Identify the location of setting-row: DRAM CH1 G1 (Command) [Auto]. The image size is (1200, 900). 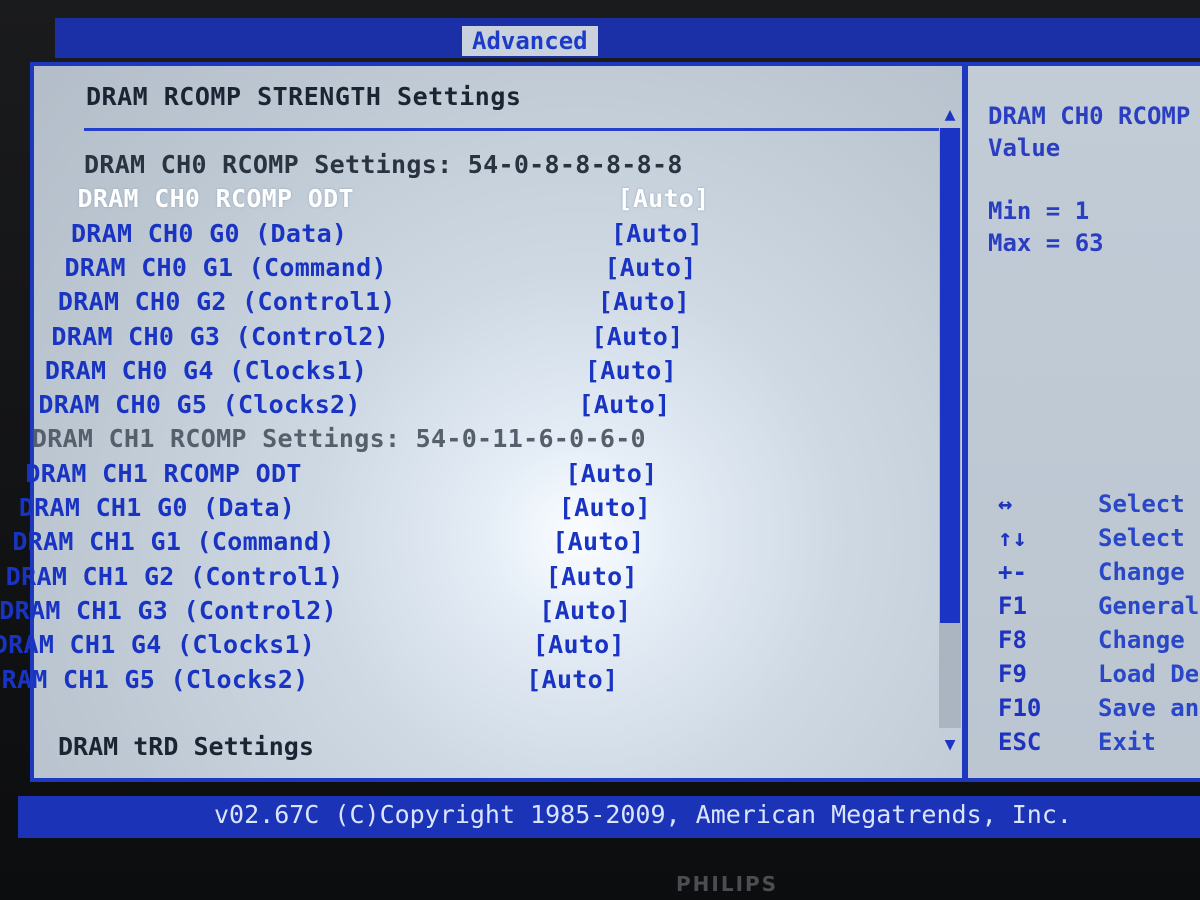
(328, 542).